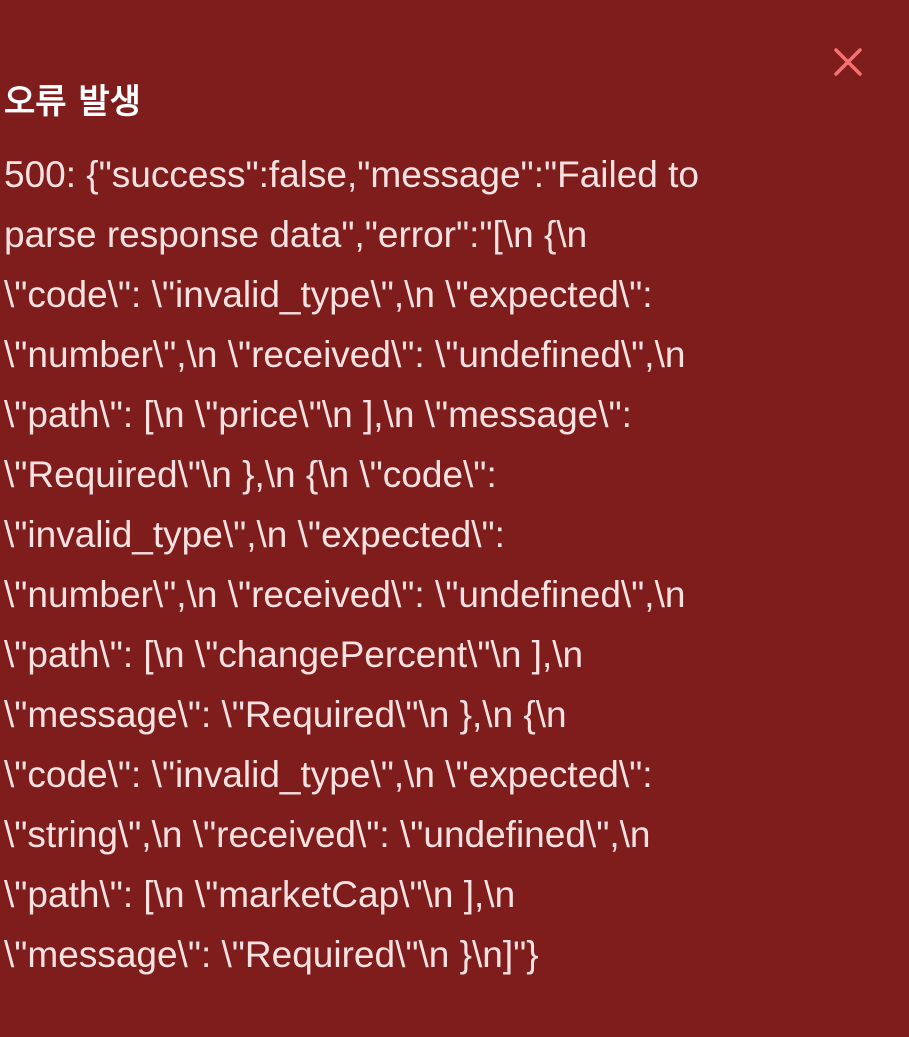 This screenshot has width=909, height=1037. I want to click on close-icon, so click(848, 62).